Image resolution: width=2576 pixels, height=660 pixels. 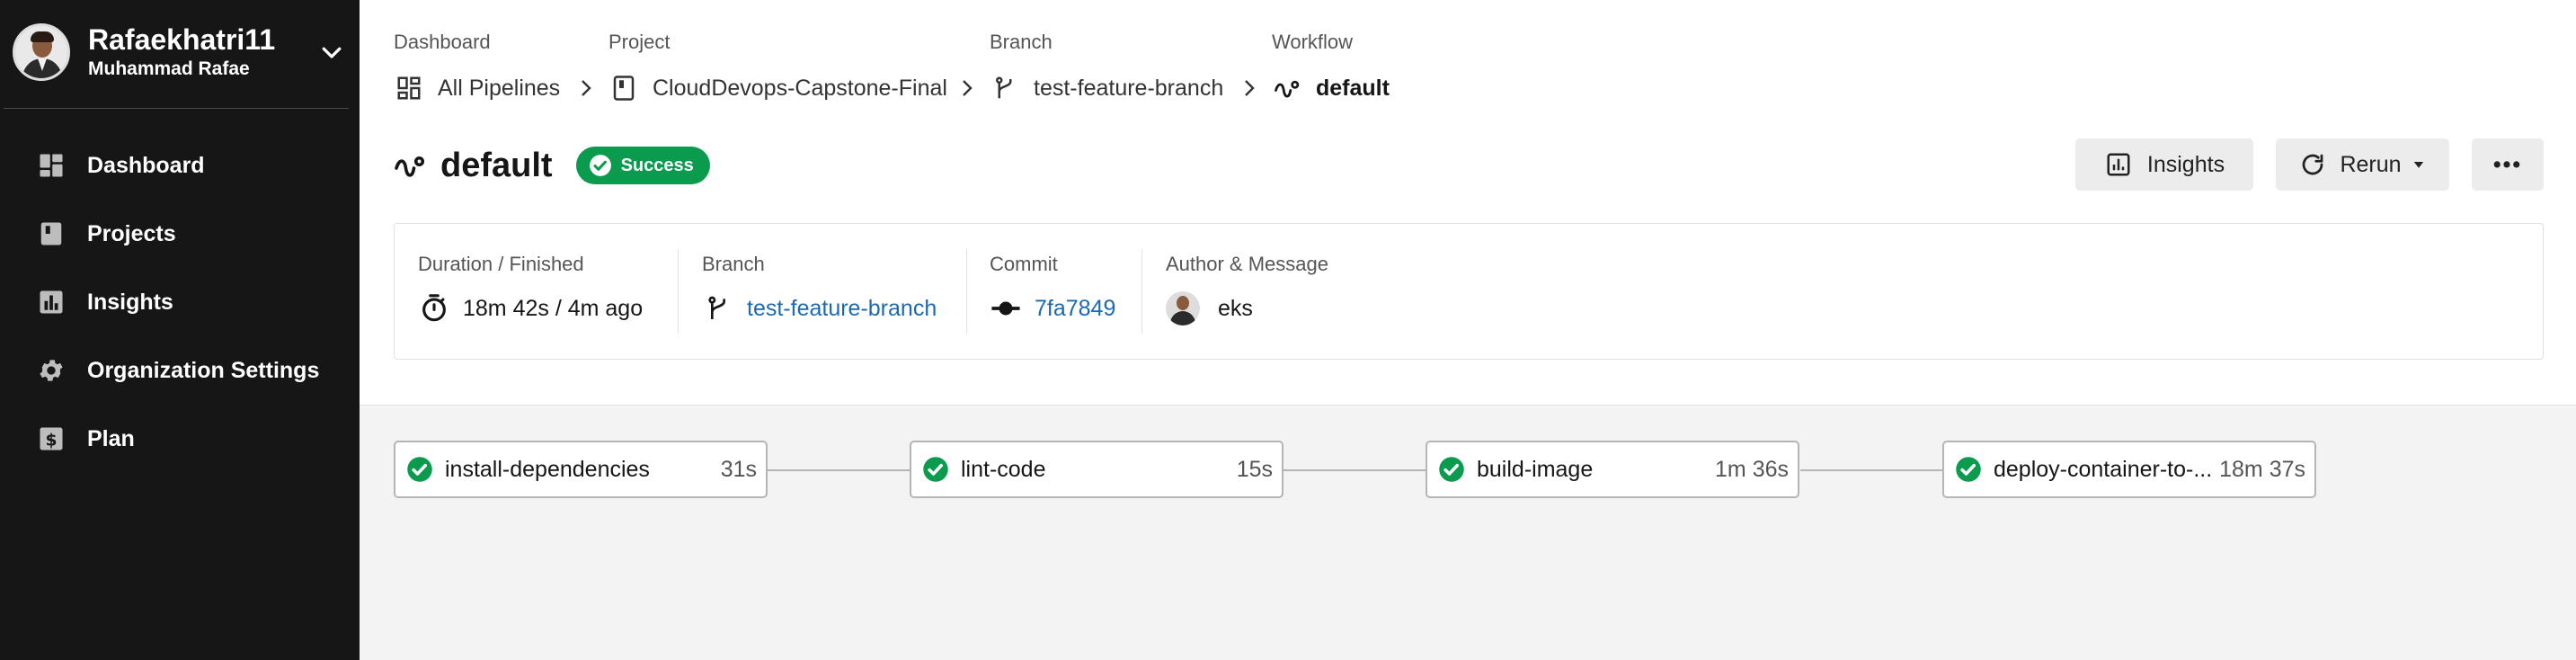 I want to click on projects-icon, so click(x=51, y=234).